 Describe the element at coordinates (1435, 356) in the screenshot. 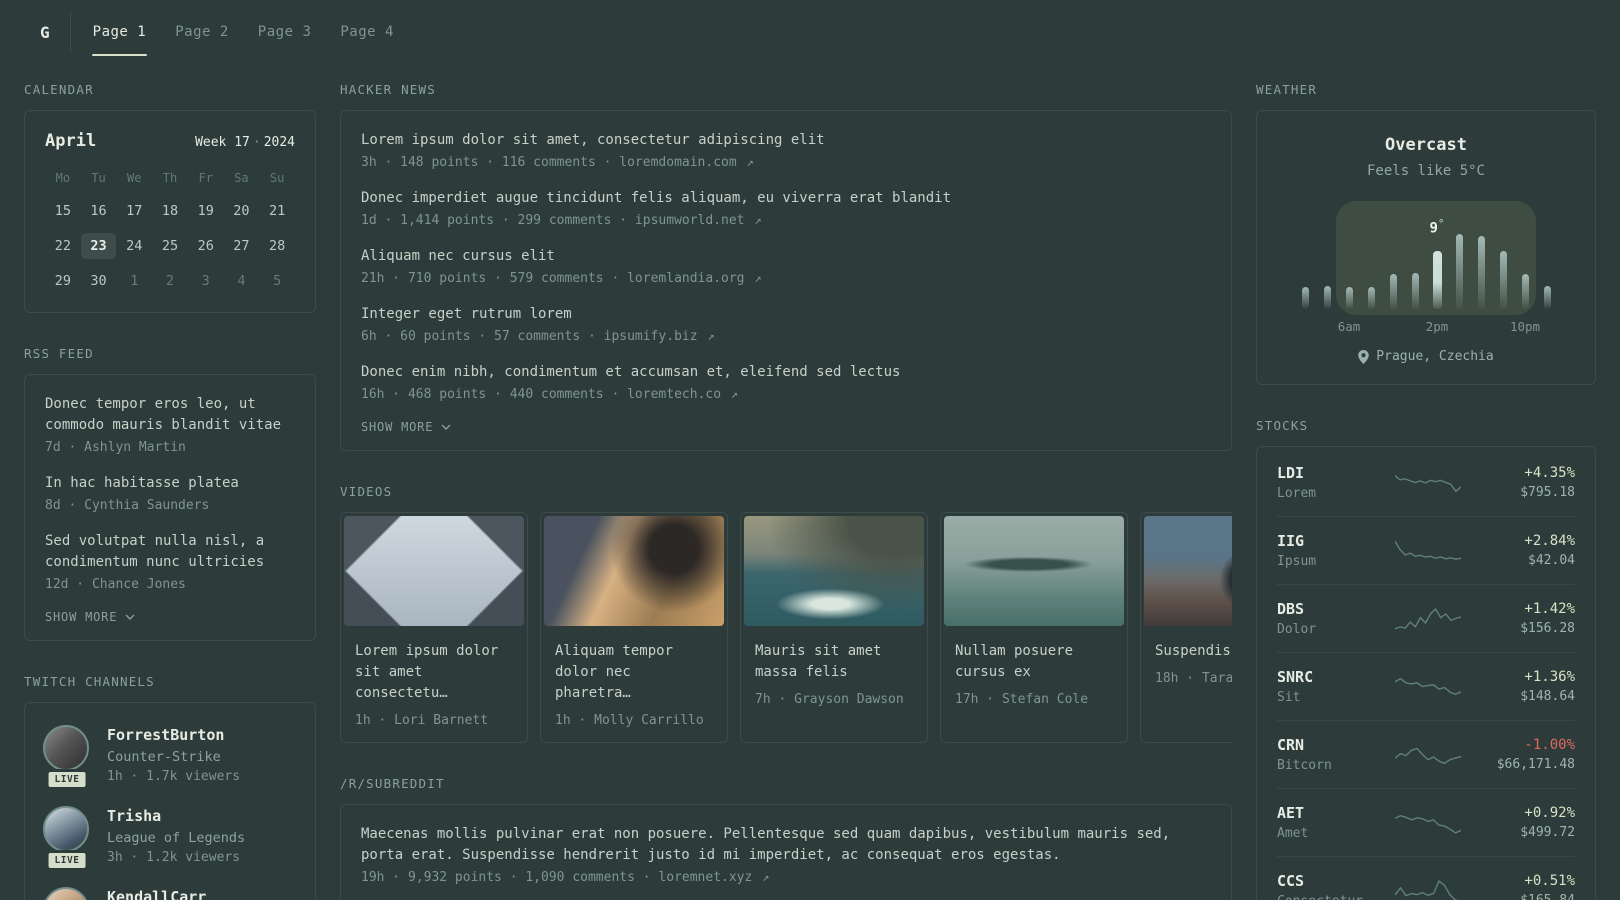

I see `weather-location: Prague, Czechia` at that location.